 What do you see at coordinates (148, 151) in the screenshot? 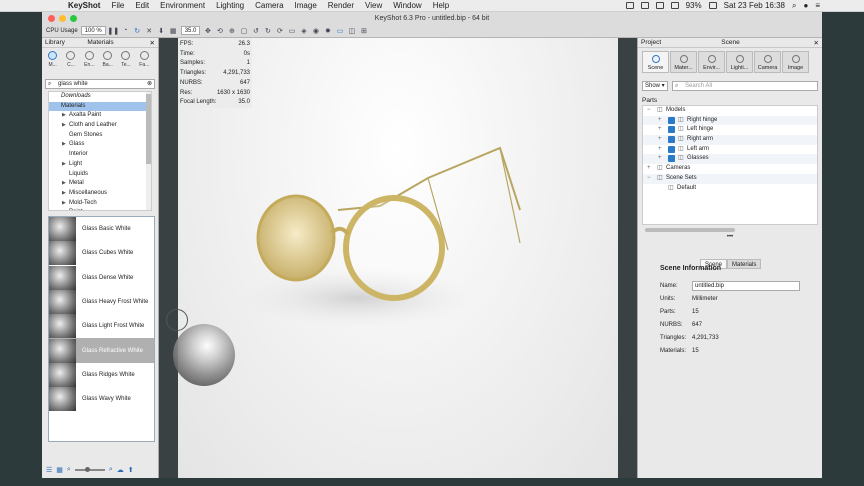
I see `library-tree-scrollbar` at bounding box center [148, 151].